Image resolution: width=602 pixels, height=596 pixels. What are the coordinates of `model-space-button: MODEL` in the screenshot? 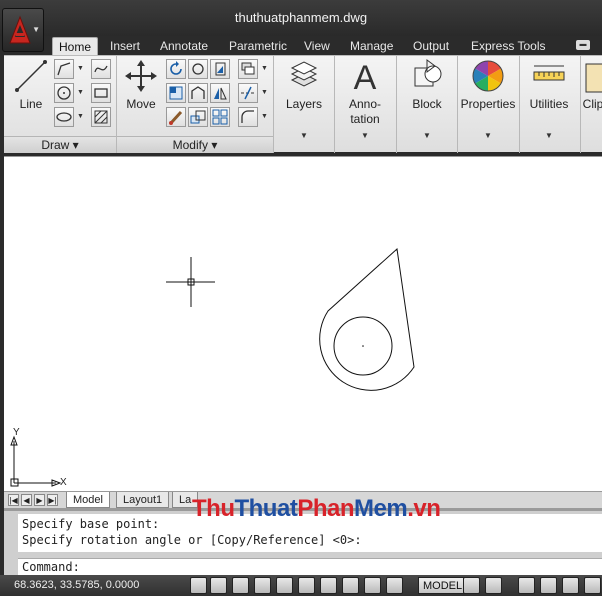 It's located at (443, 585).